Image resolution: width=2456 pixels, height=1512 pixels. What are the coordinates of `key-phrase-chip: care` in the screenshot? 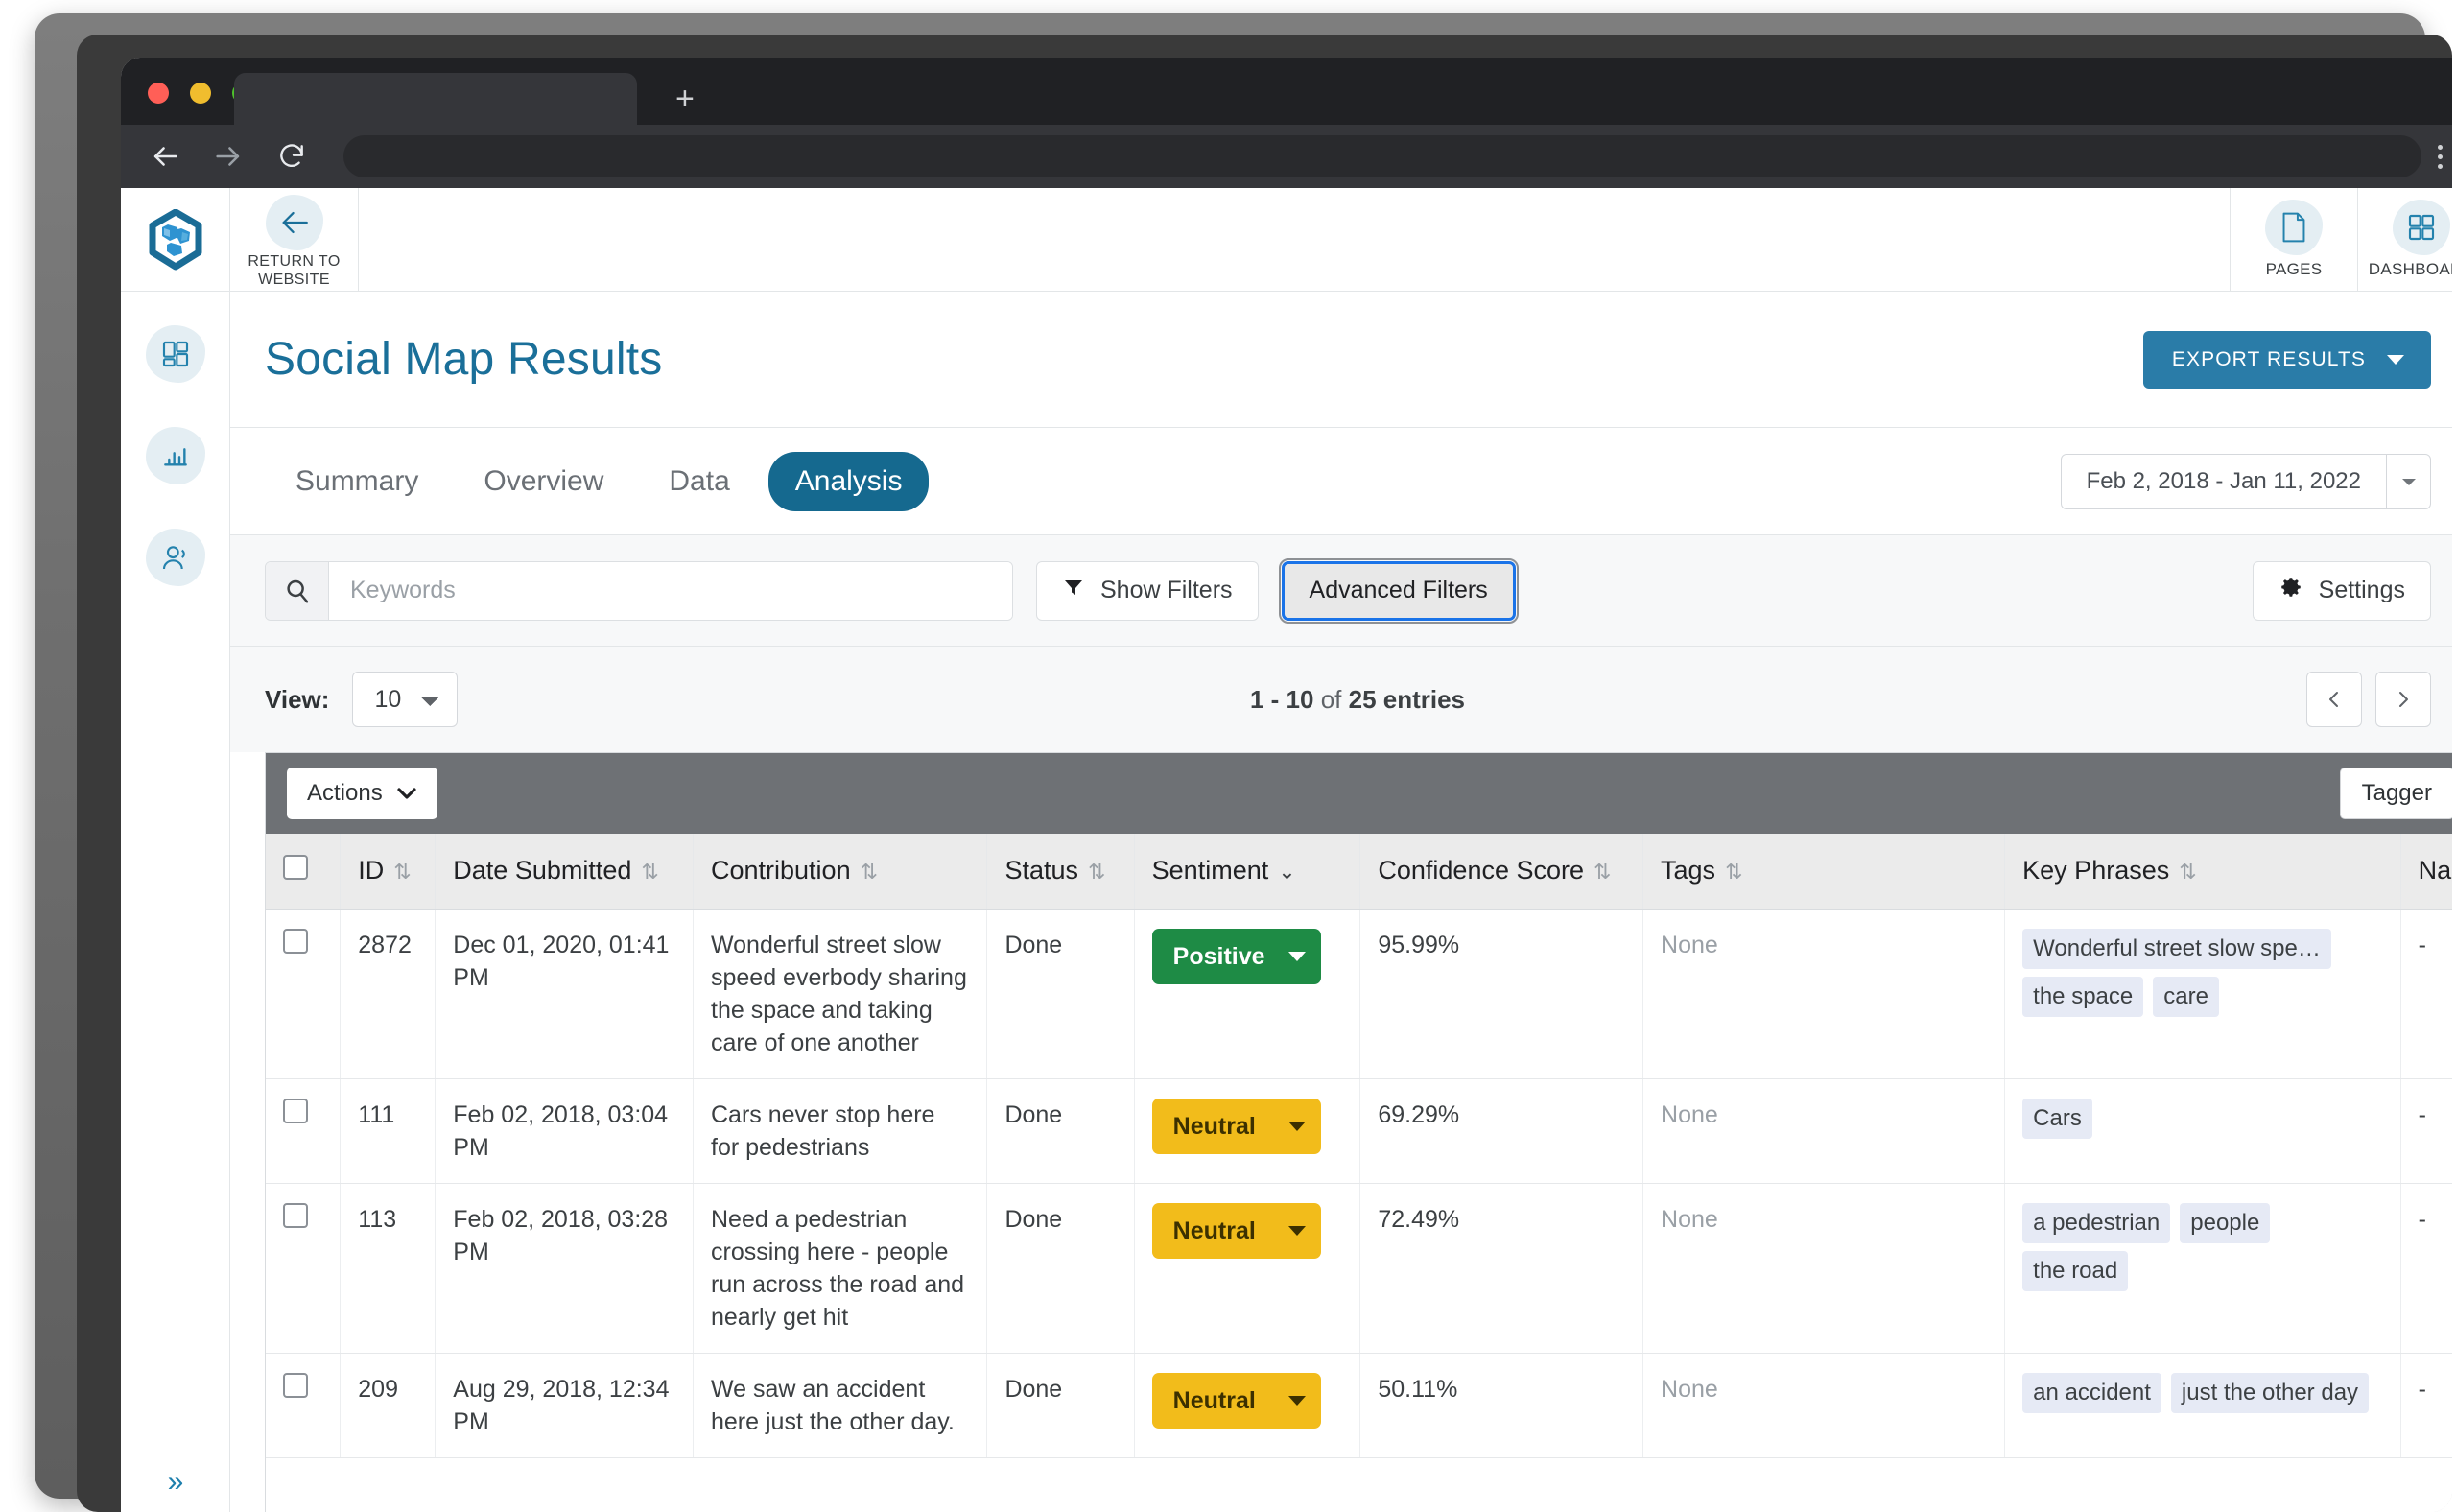 It's located at (2186, 997).